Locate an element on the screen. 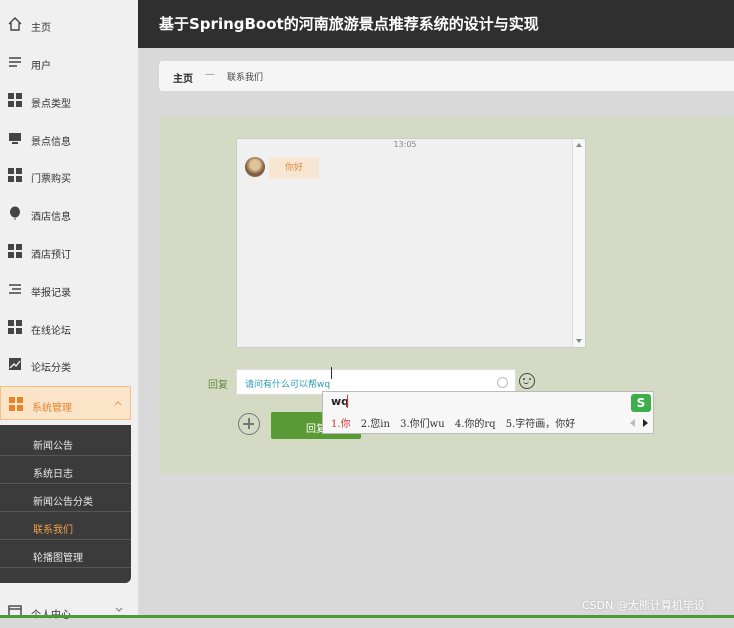 The image size is (734, 628). submenu-item-carousel: 轮播图管理 is located at coordinates (65, 554).